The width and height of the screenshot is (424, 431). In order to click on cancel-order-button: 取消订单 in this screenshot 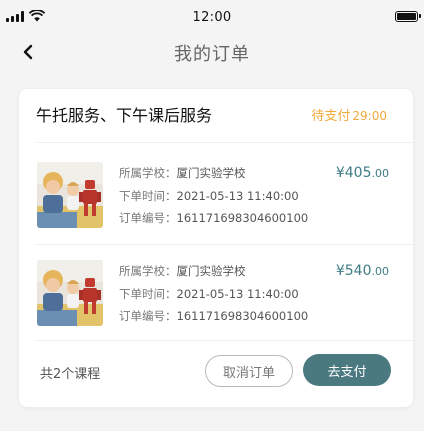, I will do `click(249, 371)`.